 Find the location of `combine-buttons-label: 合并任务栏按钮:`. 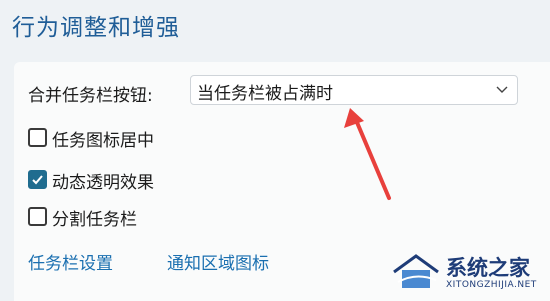

combine-buttons-label: 合并任务栏按钮: is located at coordinates (90, 96).